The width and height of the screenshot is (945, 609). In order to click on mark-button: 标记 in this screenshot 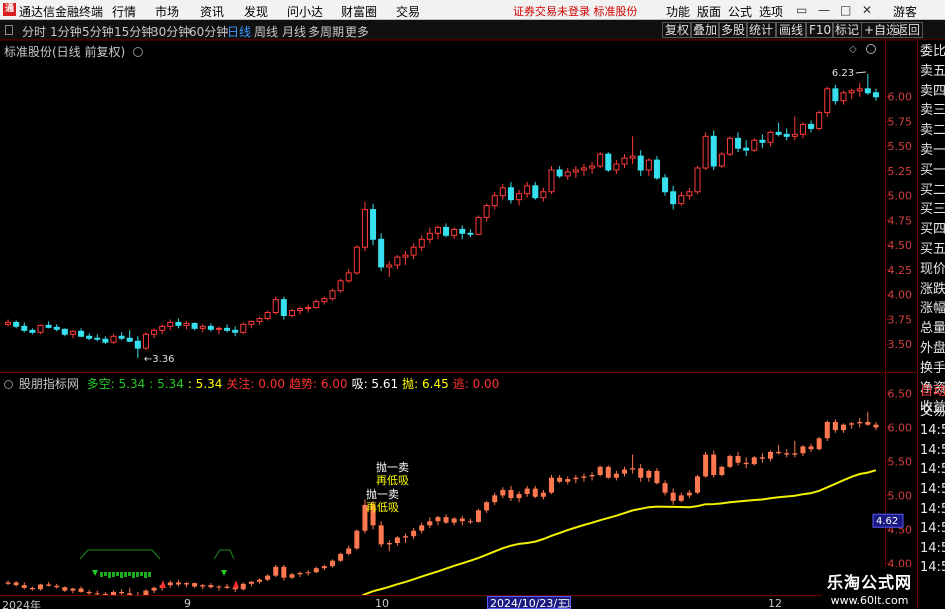, I will do `click(847, 30)`.